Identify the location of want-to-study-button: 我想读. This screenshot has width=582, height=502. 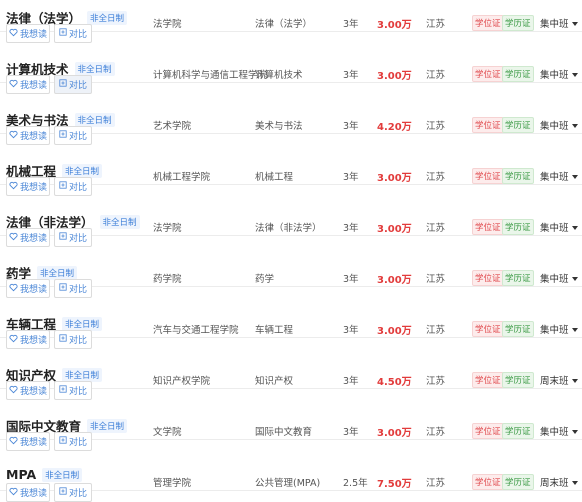
(28, 492).